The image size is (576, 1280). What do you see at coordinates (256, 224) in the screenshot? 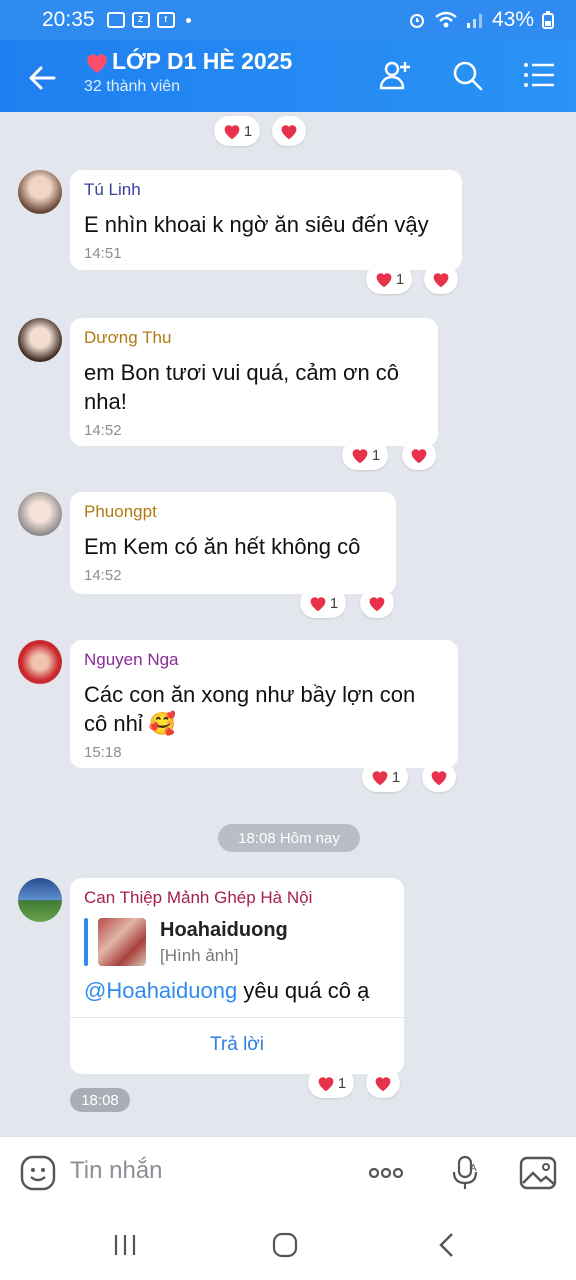
I see `message-text: E nhìn khoai k ngờ ăn siêu đến vậy` at bounding box center [256, 224].